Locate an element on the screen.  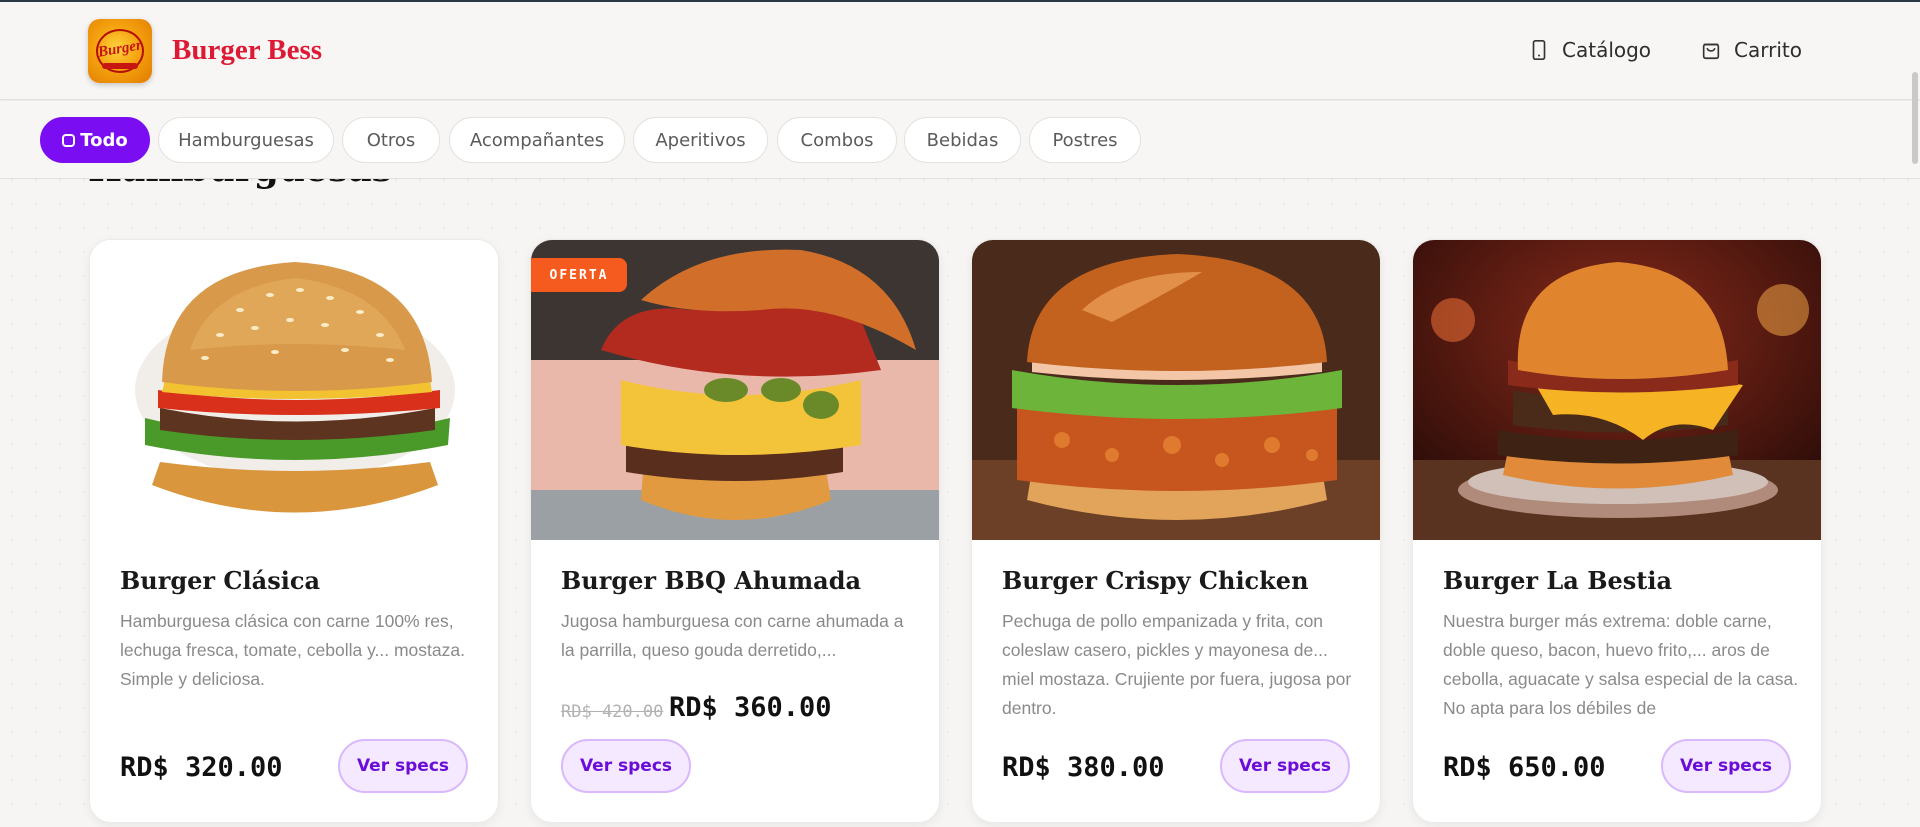
phone-icon is located at coordinates (1539, 50).